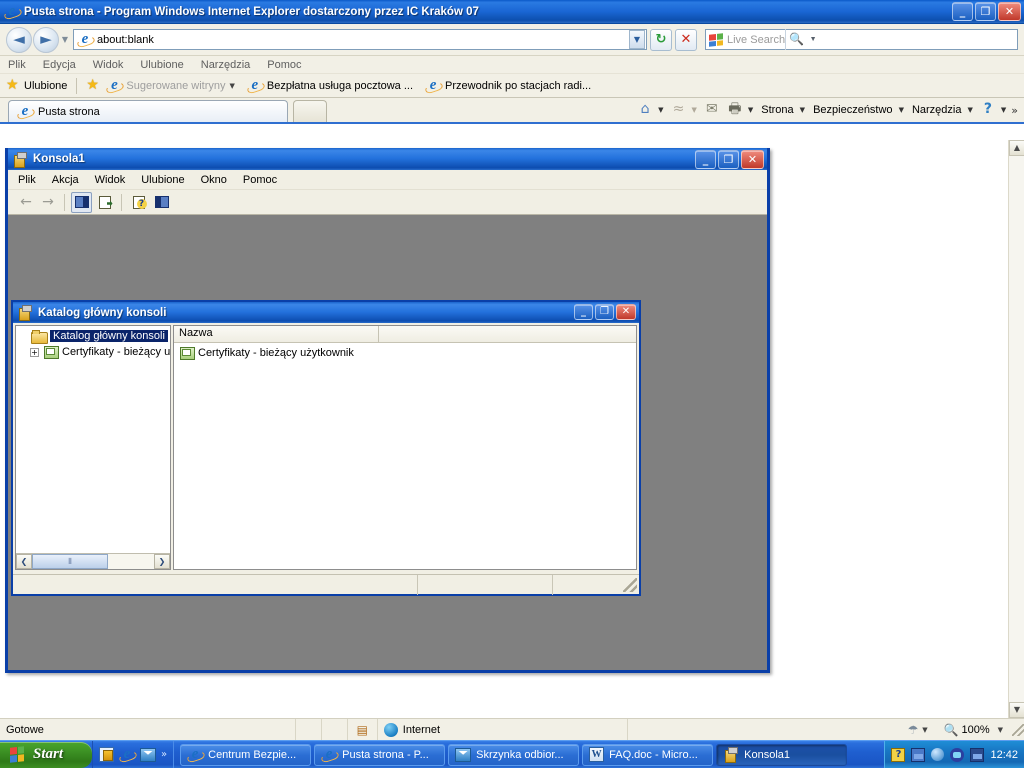  I want to click on tree-node-root: Katalog główny konsoli, so click(93, 336).